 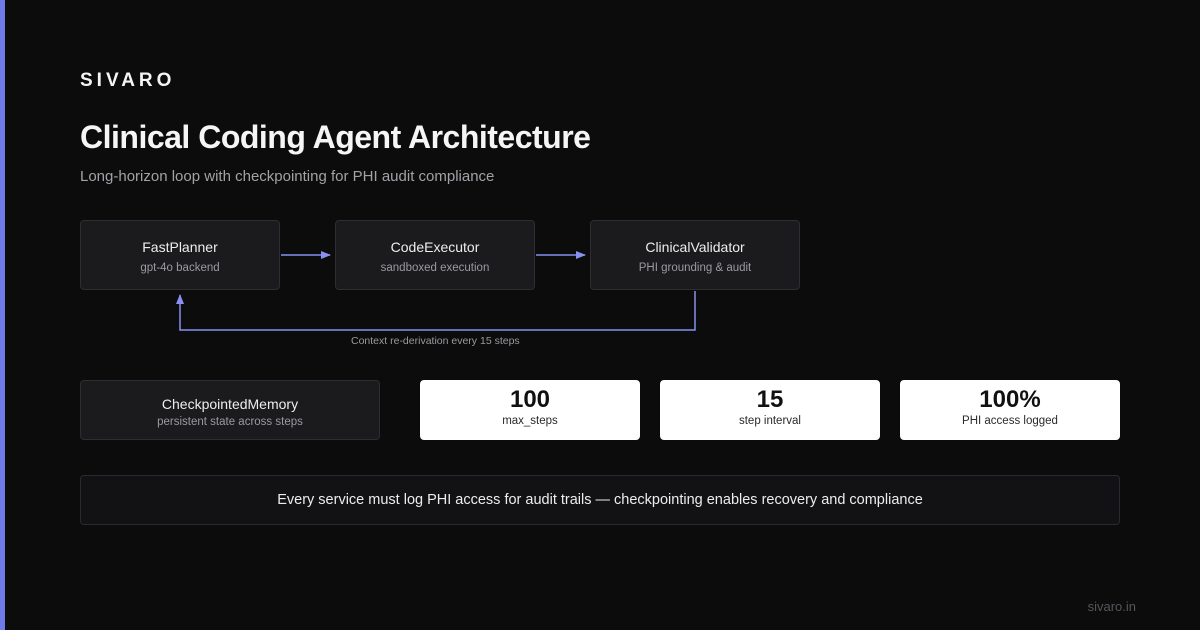 What do you see at coordinates (230, 422) in the screenshot?
I see `node-subtitle: persistent state across steps` at bounding box center [230, 422].